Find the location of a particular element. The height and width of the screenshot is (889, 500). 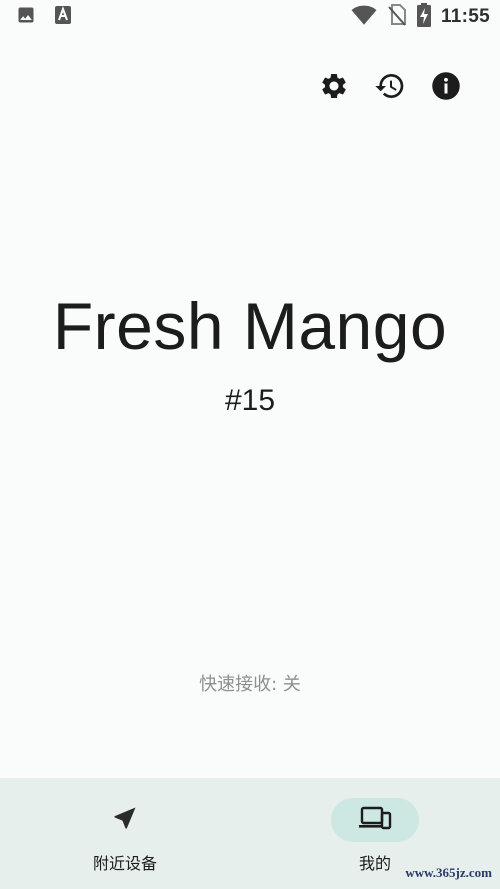

device-name: Fresh Mango is located at coordinates (250, 326).